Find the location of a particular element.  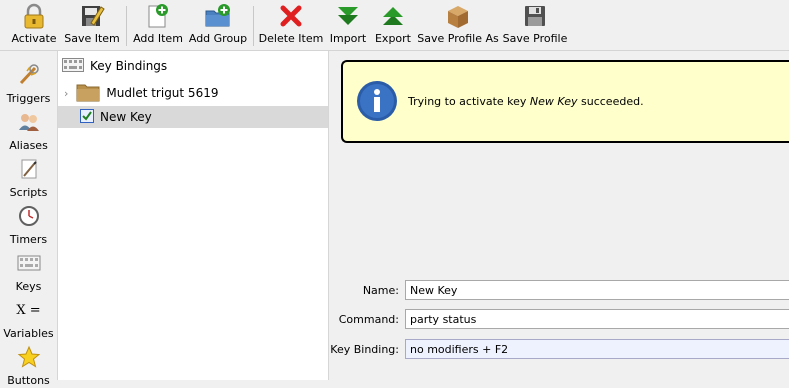

sidebar-item-triggers: Triggers is located at coordinates (28, 83).